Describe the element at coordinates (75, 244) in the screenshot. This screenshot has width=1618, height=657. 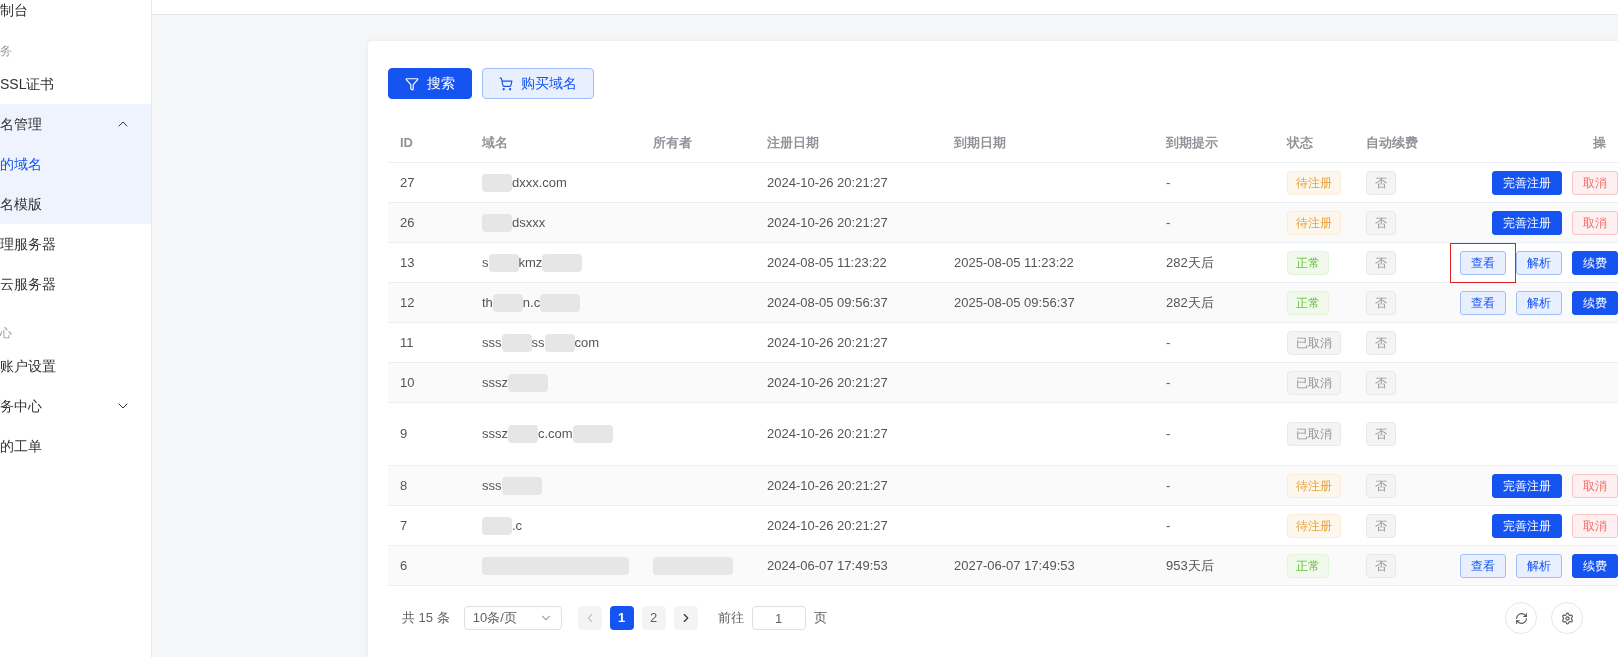
I see `sidebar-item: 理服务器` at that location.